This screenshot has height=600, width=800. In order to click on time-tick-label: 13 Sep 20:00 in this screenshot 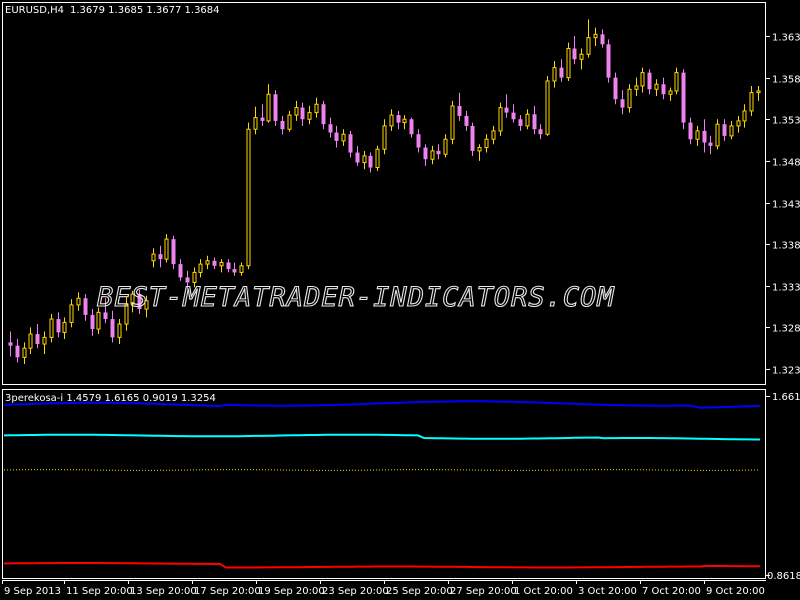, I will do `click(163, 591)`.